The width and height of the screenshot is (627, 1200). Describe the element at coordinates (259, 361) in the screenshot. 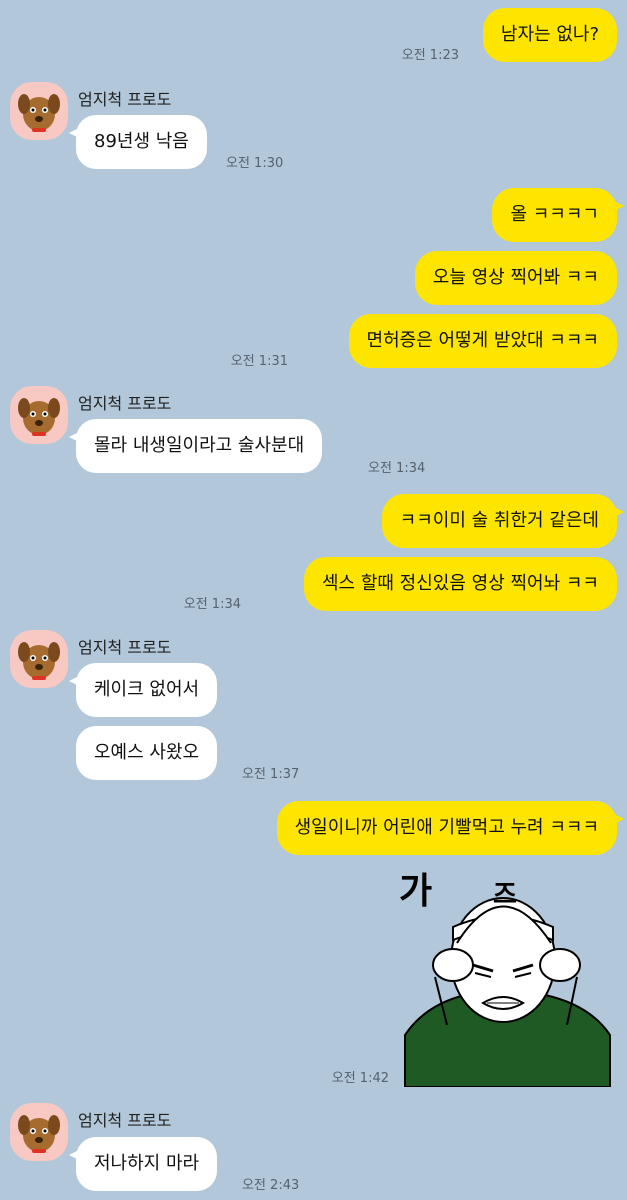

I see `message-time: 오전 1:31` at that location.